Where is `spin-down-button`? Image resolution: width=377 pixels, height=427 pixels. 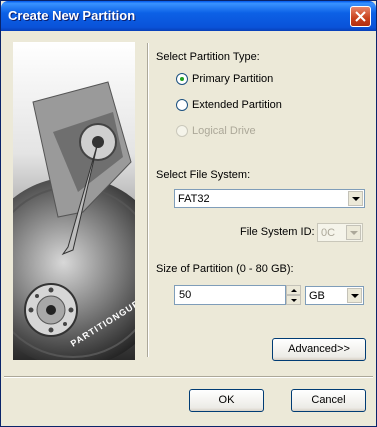
spin-down-button is located at coordinates (293, 300).